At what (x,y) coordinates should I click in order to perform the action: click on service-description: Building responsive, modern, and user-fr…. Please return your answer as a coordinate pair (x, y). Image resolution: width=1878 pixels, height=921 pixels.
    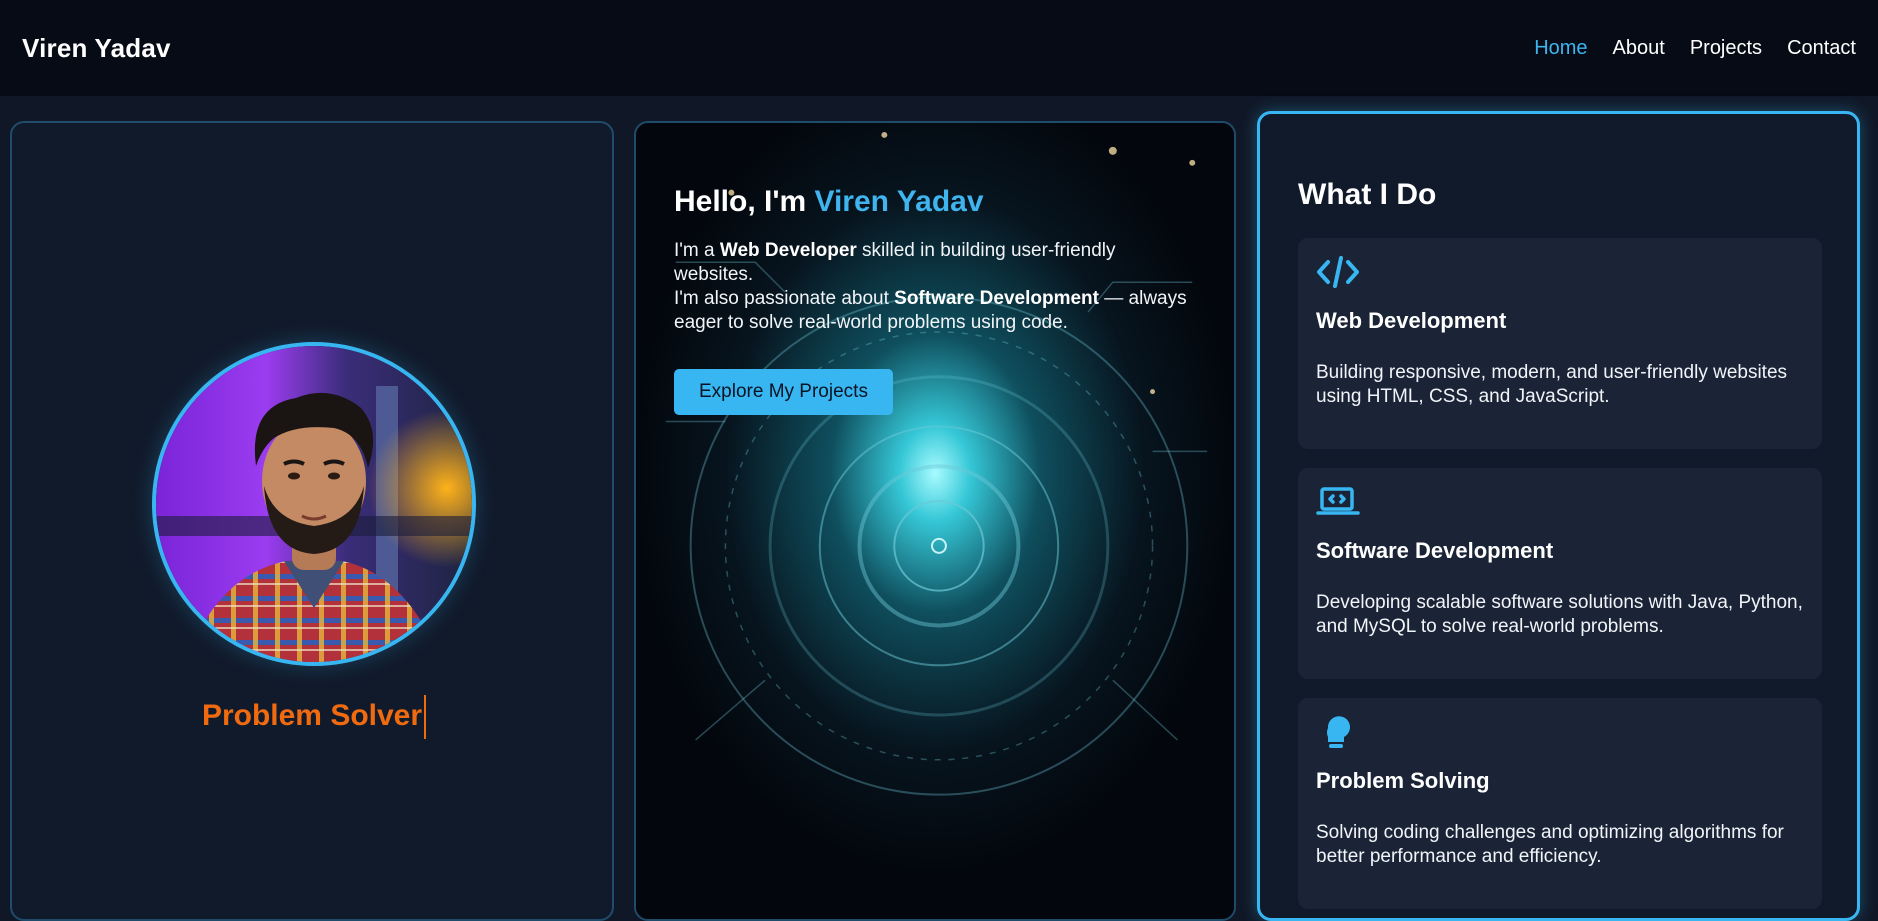
    Looking at the image, I should click on (1552, 384).